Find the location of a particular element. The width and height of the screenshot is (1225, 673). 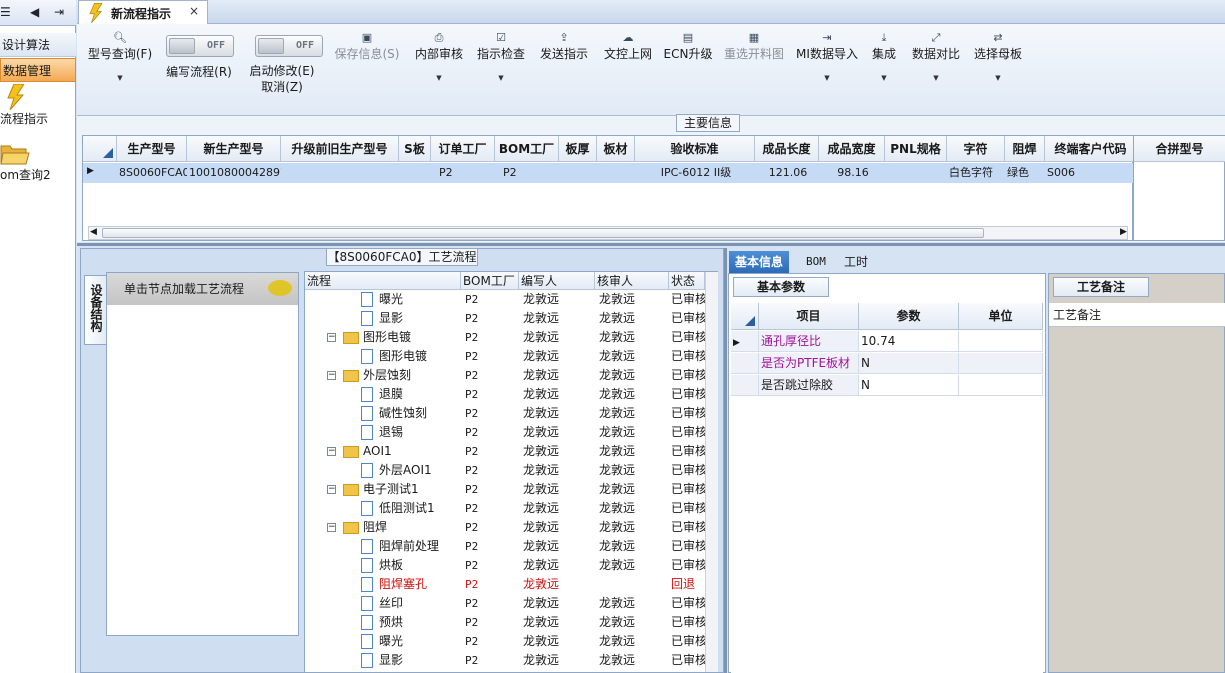

column-header: 字符 is located at coordinates (976, 149).